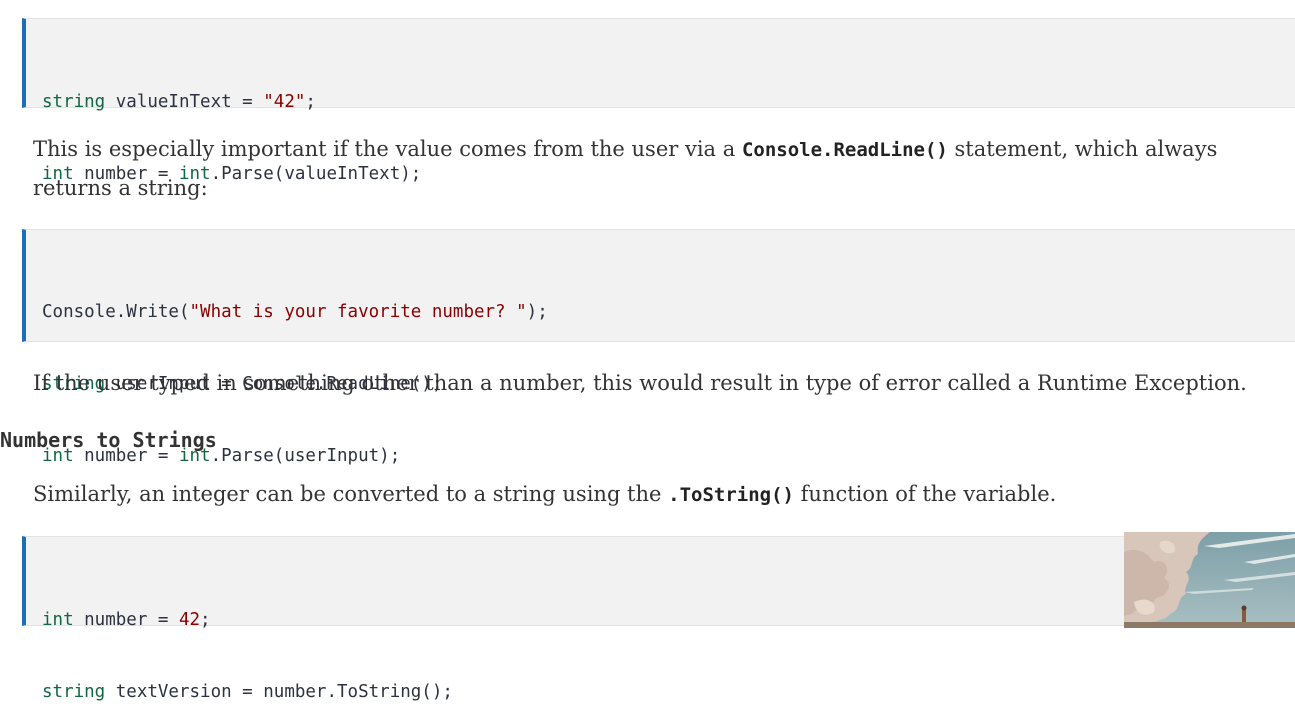  What do you see at coordinates (668, 620) in the screenshot?
I see `code-line: int number = 42;` at bounding box center [668, 620].